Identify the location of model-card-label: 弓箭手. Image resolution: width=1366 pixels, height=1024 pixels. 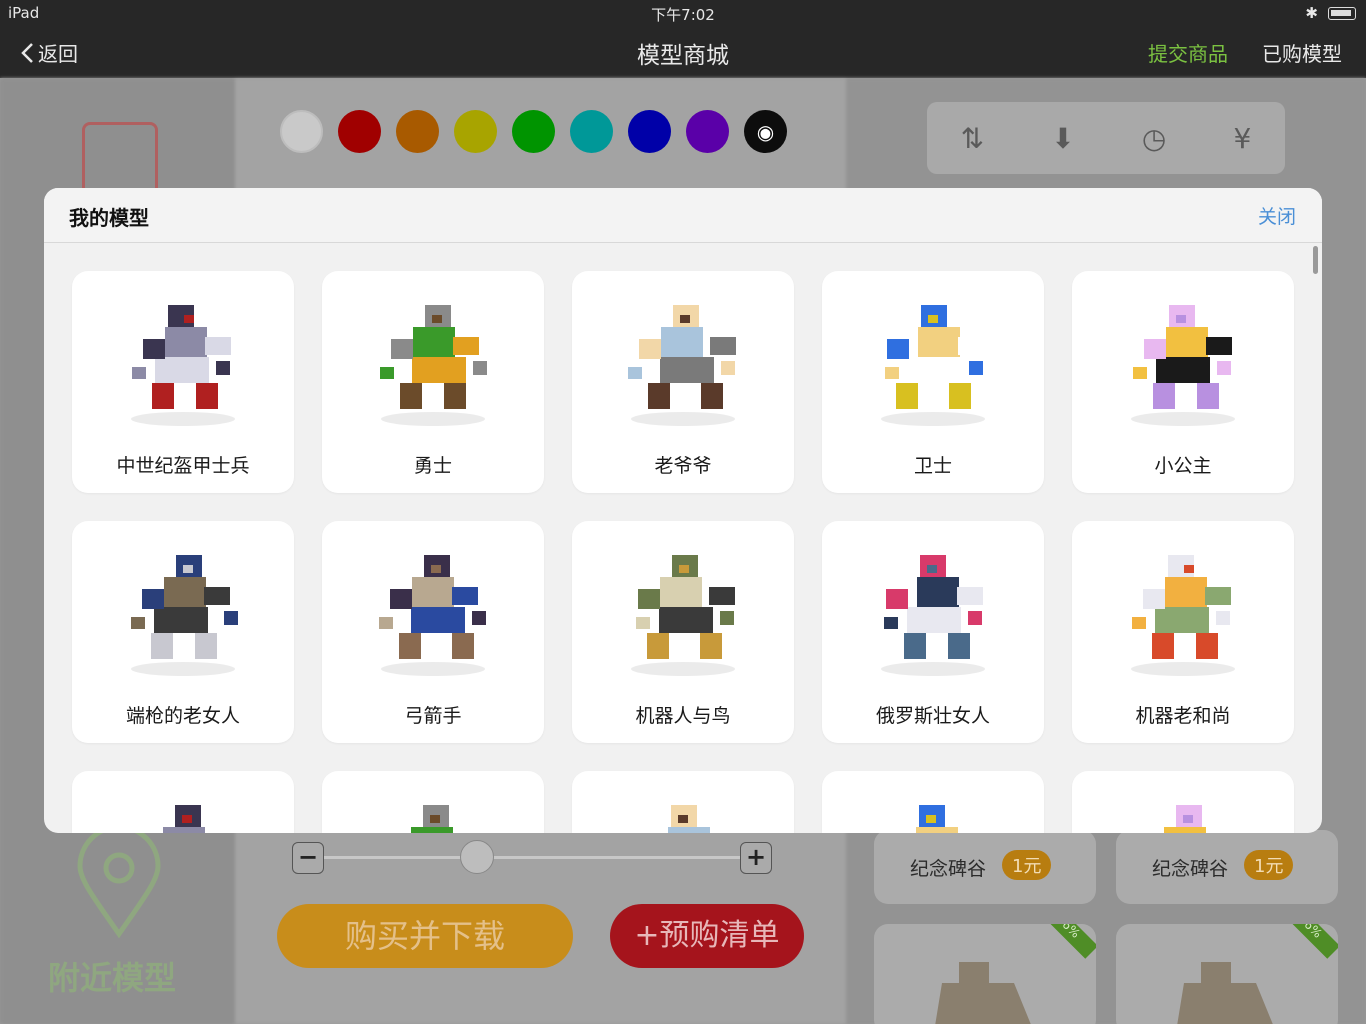
(433, 716).